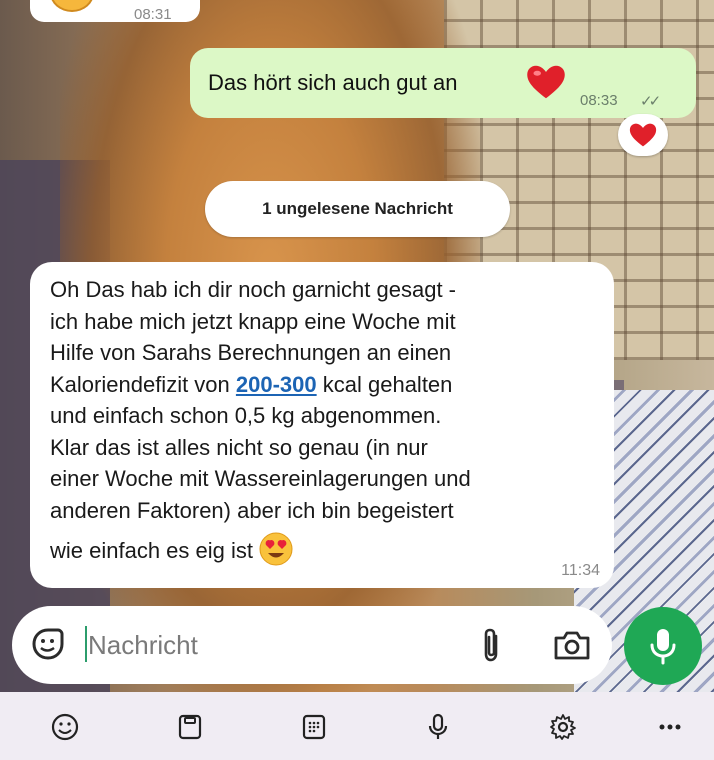 This screenshot has height=760, width=714. Describe the element at coordinates (599, 100) in the screenshot. I see `message-time: 08:33` at that location.